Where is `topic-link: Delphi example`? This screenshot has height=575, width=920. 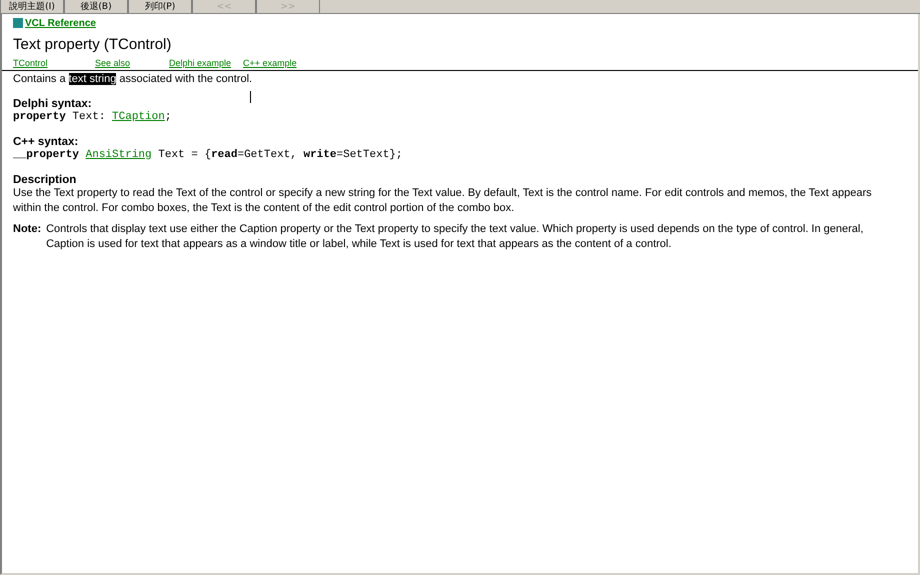 topic-link: Delphi example is located at coordinates (200, 63).